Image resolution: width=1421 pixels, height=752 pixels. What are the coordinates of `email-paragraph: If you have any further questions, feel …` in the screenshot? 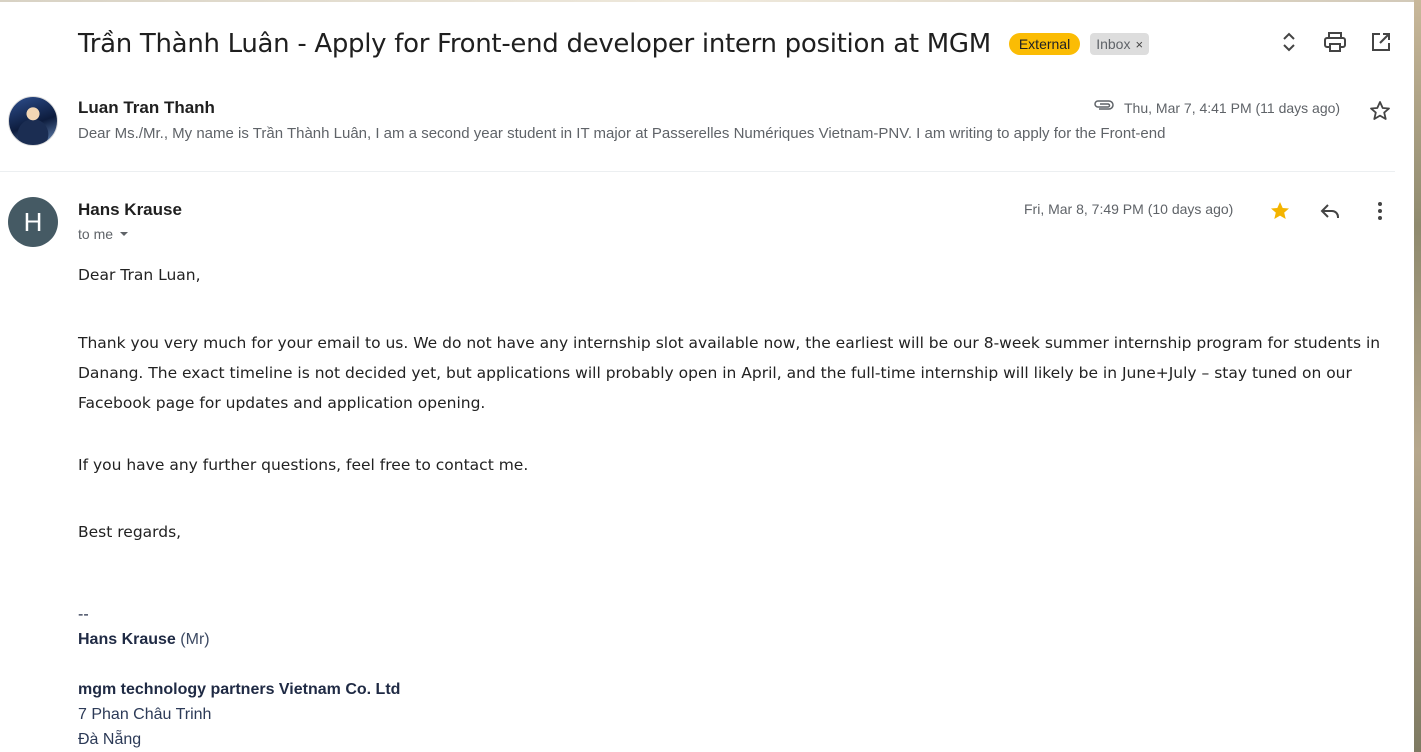 It's located at (303, 465).